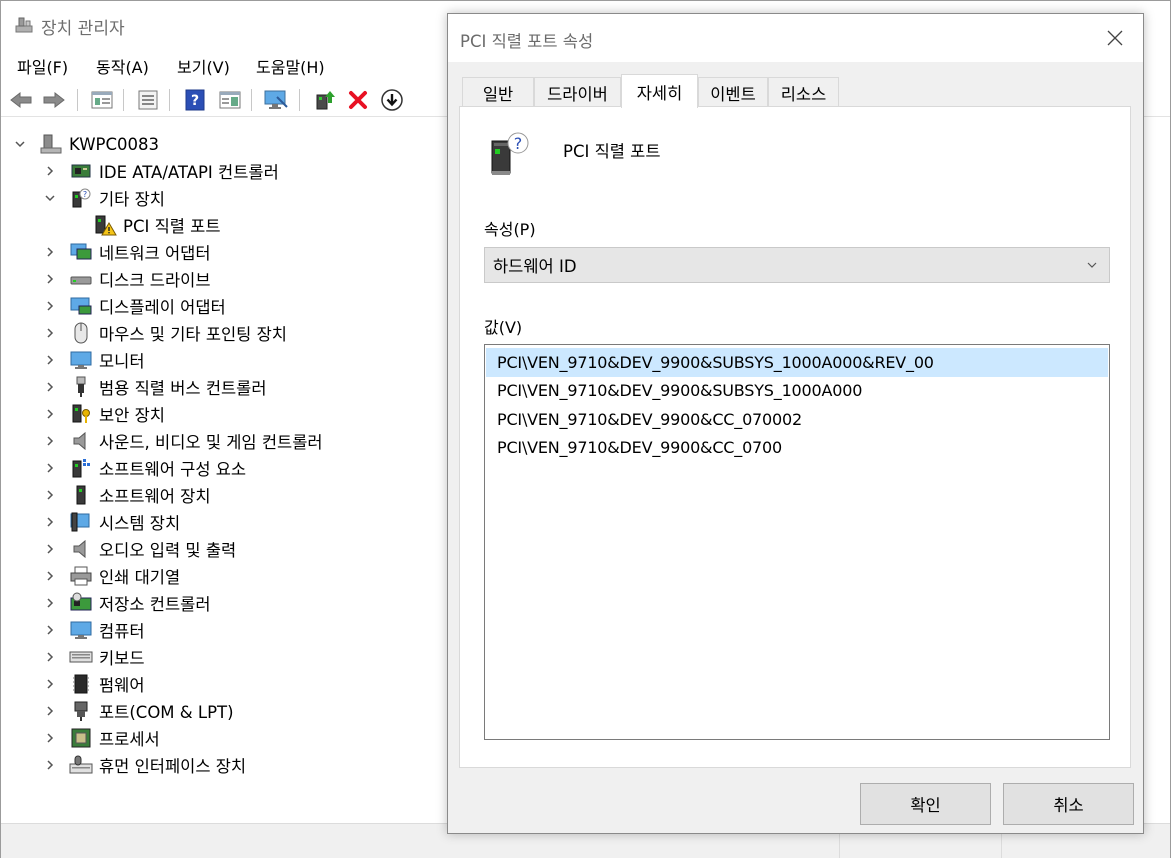  What do you see at coordinates (81, 549) in the screenshot?
I see `audio-icon` at bounding box center [81, 549].